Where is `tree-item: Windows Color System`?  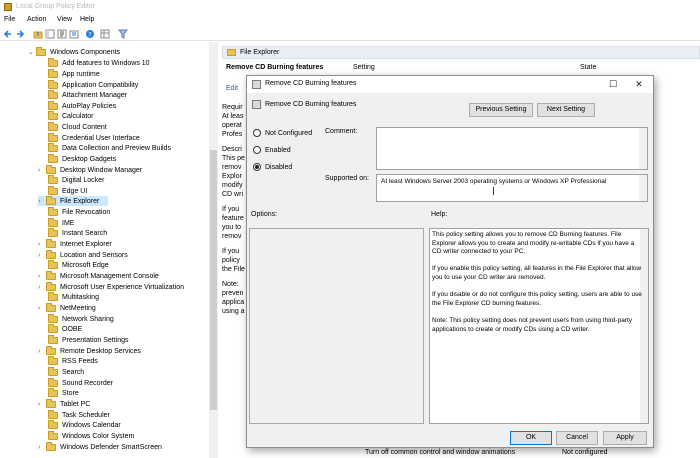
tree-item: Windows Color System is located at coordinates (91, 435).